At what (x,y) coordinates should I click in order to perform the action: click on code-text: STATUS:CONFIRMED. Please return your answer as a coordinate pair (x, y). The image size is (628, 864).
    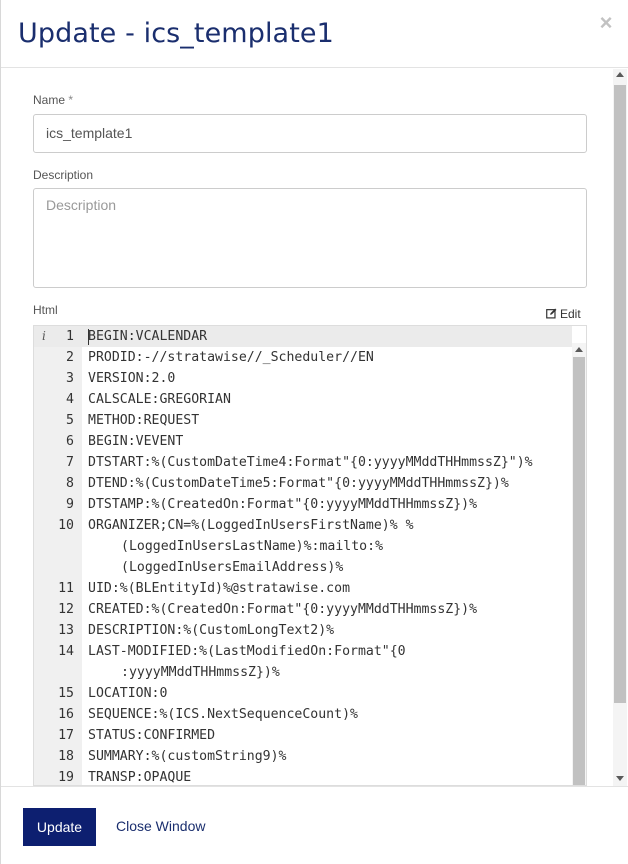
    Looking at the image, I should click on (152, 735).